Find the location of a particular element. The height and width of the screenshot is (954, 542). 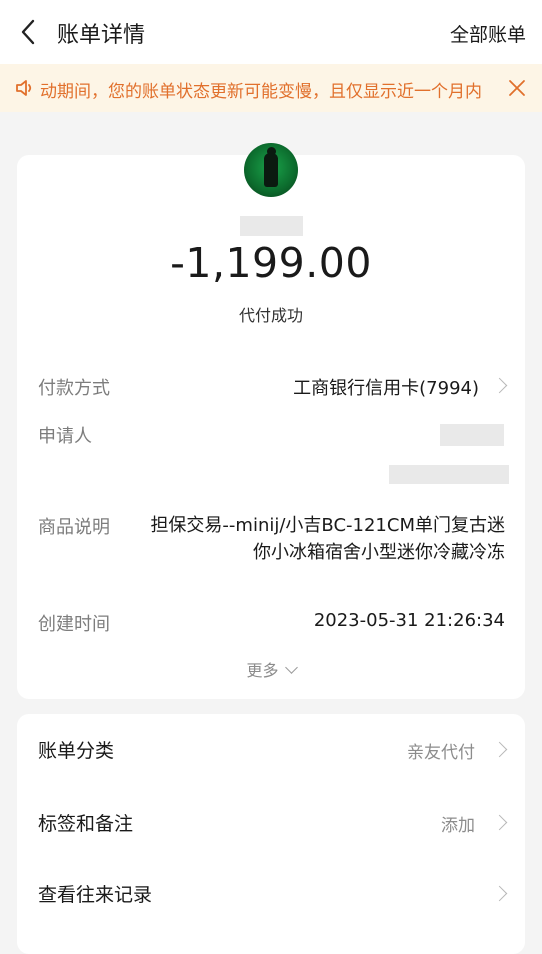

page-title: 账单详情 is located at coordinates (101, 35).